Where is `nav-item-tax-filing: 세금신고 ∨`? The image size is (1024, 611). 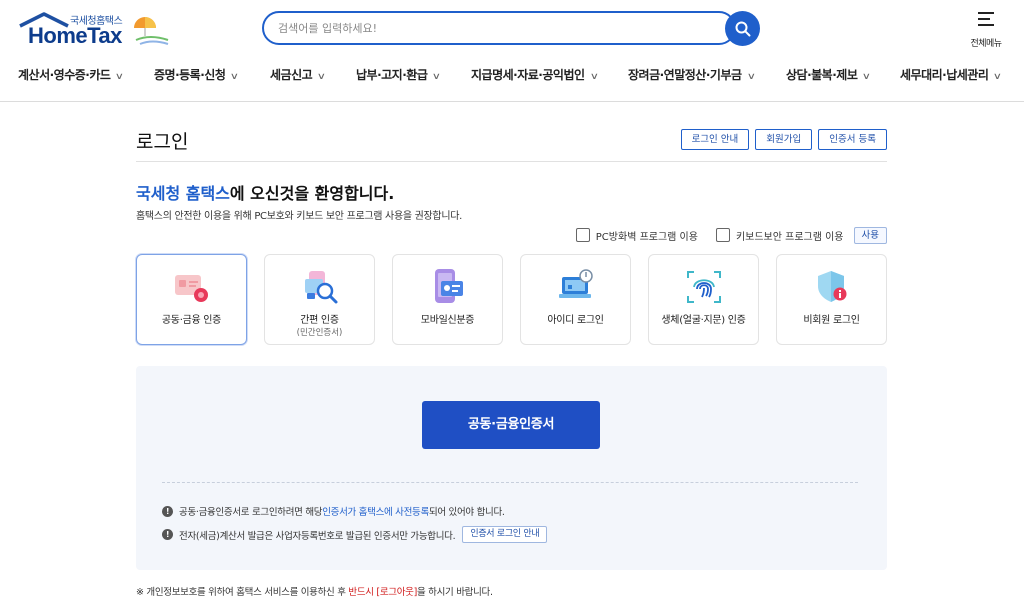
nav-item-tax-filing: 세금신고 ∨ is located at coordinates (298, 74).